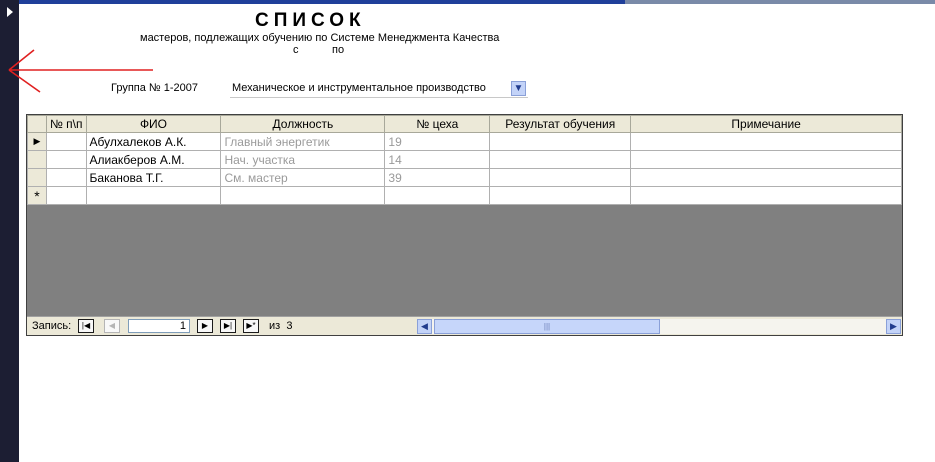 This screenshot has height=462, width=935. I want to click on cell-shop: 14, so click(437, 159).